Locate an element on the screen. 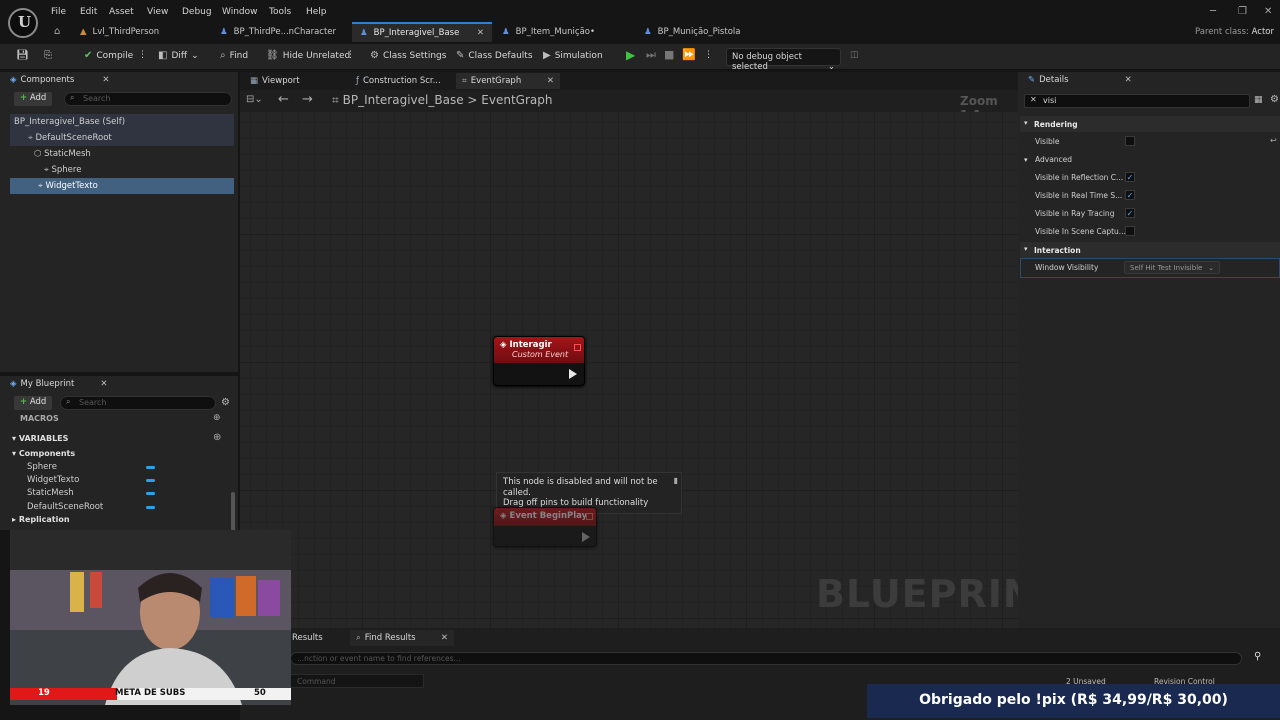 Image resolution: width=1280 pixels, height=720 pixels. back-arrow-icon: ← is located at coordinates (283, 99).